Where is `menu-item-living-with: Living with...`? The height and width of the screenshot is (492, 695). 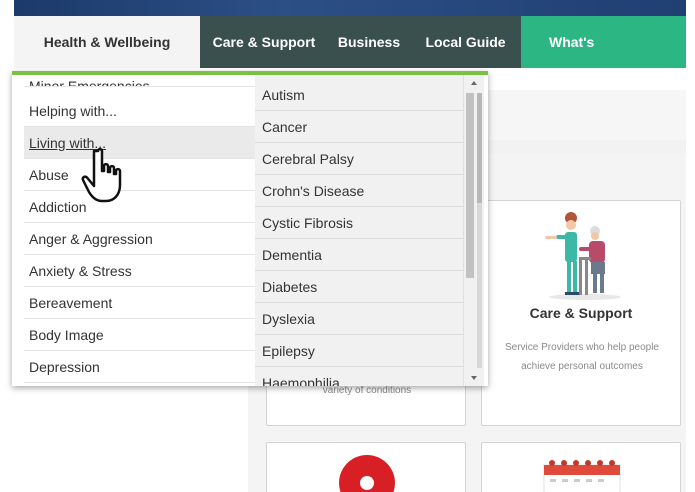 menu-item-living-with: Living with... is located at coordinates (143, 143).